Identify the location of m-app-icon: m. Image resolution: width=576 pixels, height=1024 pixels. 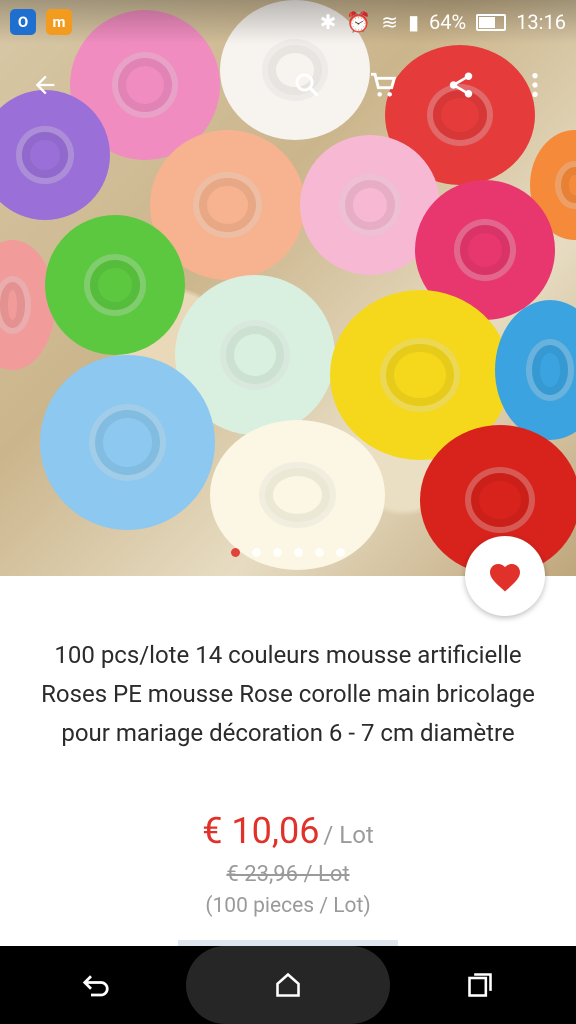
(59, 22).